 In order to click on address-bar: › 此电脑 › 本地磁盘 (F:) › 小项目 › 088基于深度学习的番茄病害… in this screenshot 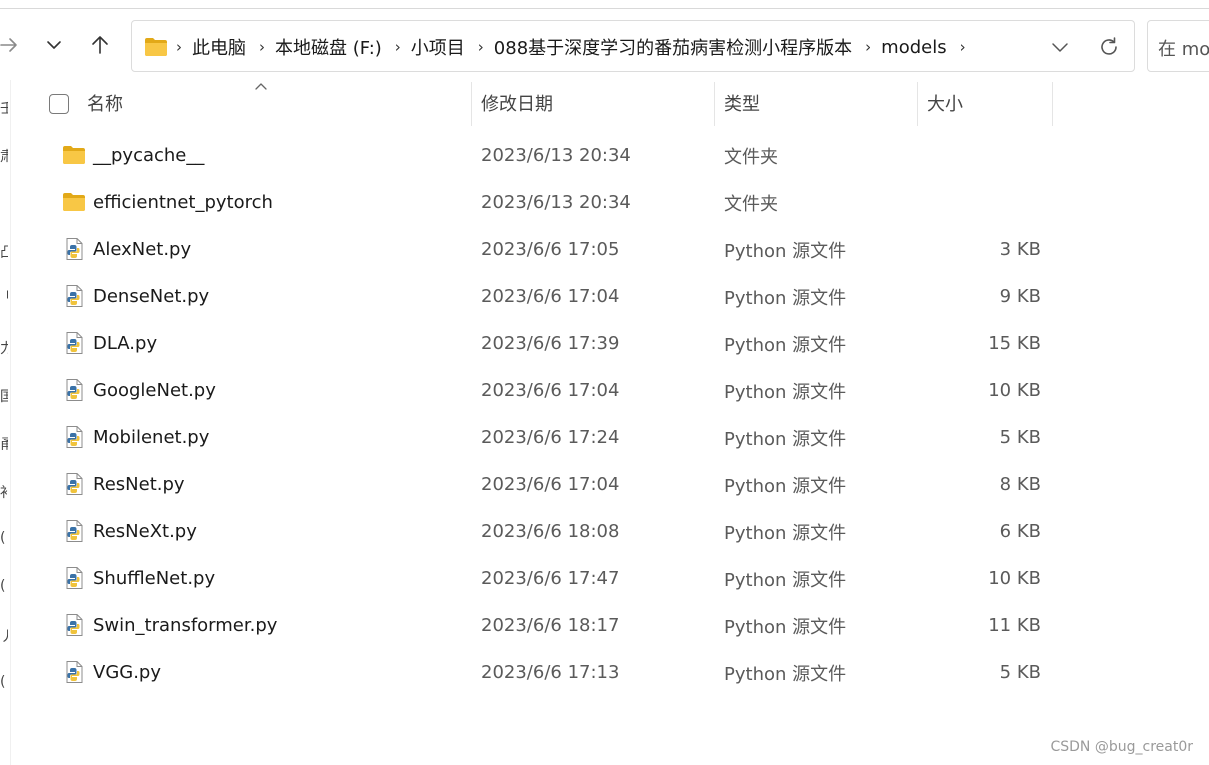, I will do `click(633, 46)`.